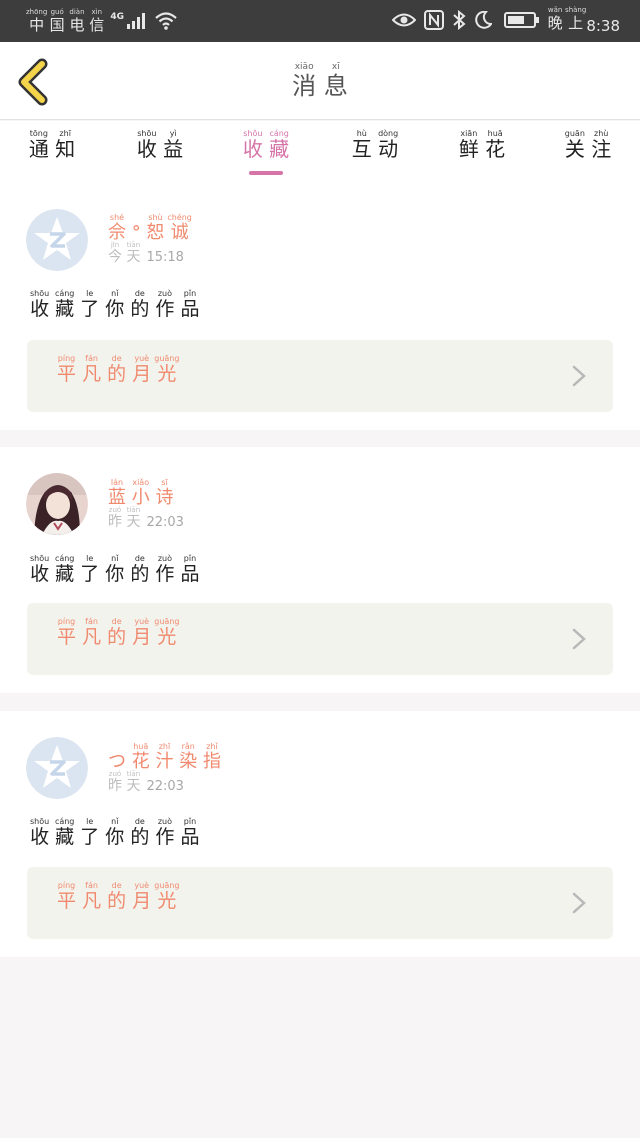  I want to click on ruby-char: 恕shù, so click(155, 228).